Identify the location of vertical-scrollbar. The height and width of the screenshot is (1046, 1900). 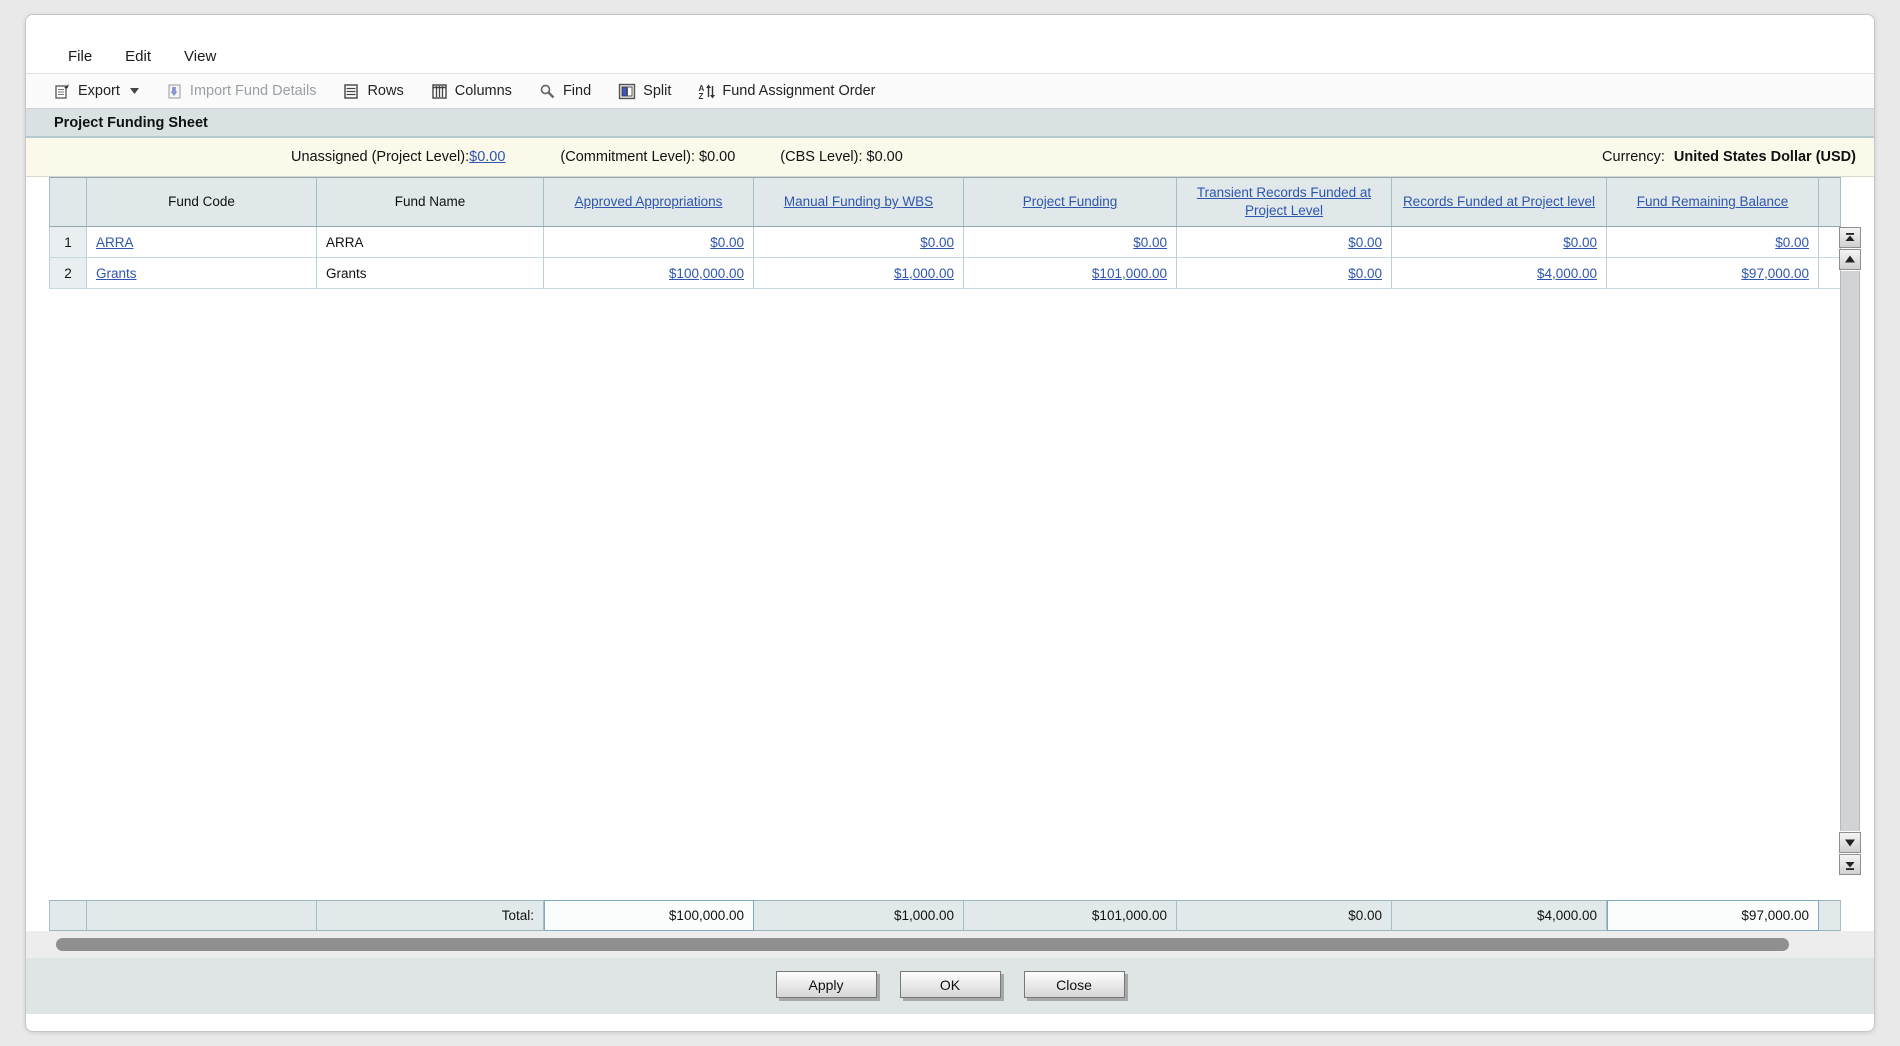
(1850, 551).